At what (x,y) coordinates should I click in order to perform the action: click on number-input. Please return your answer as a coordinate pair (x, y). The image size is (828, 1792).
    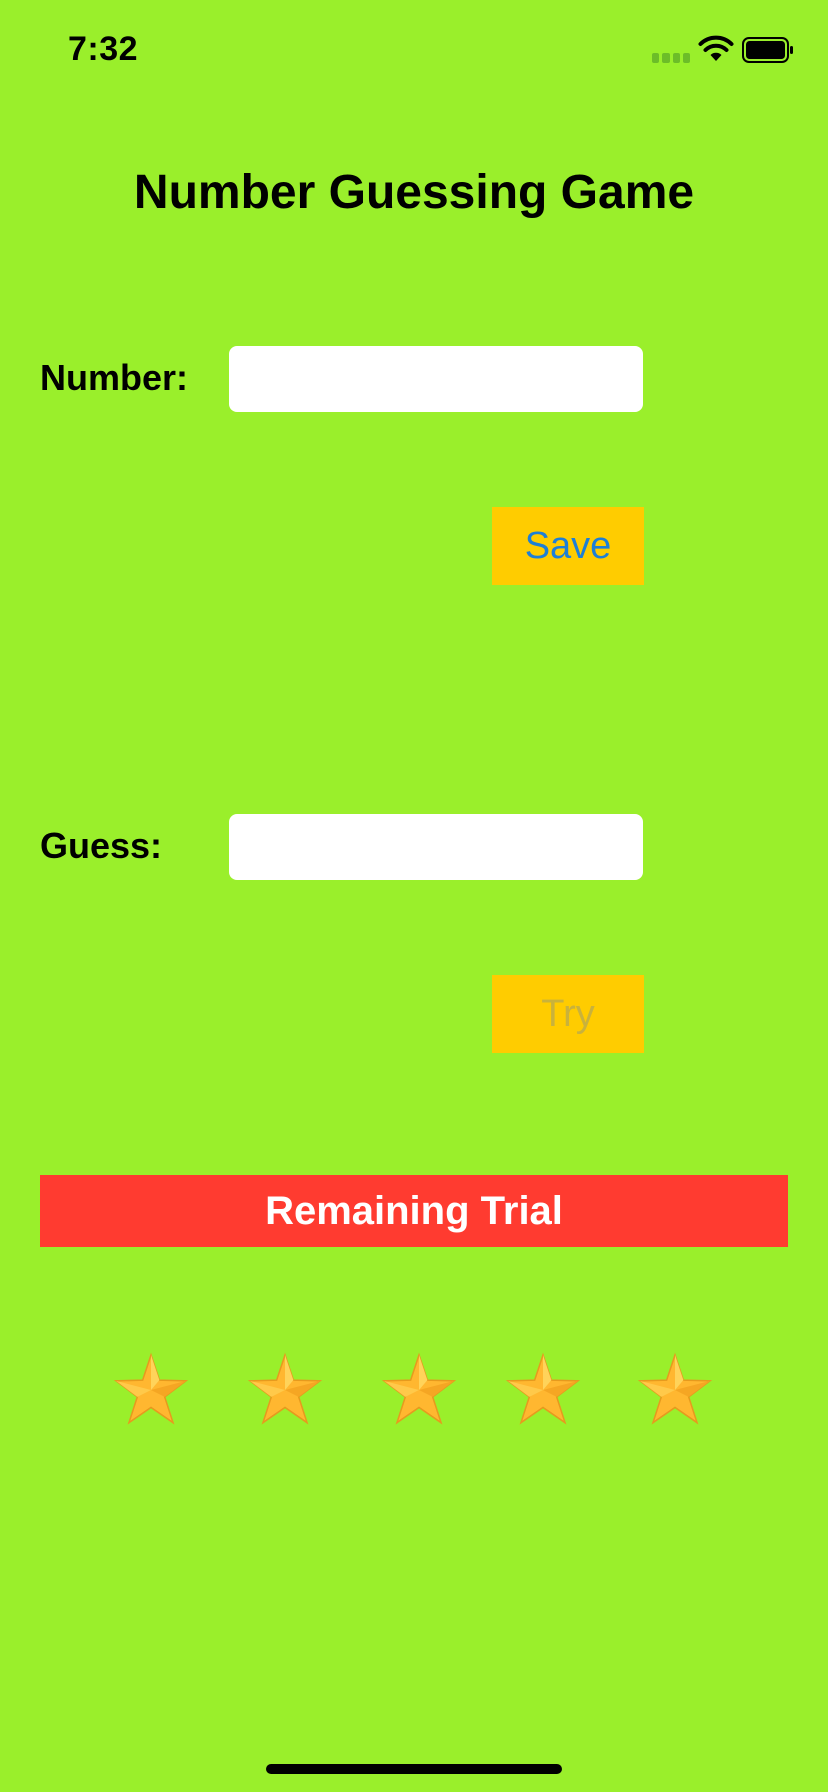
    Looking at the image, I should click on (436, 379).